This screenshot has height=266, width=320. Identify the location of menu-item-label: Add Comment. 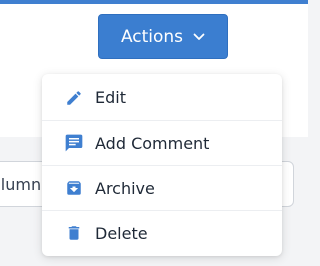
(152, 143).